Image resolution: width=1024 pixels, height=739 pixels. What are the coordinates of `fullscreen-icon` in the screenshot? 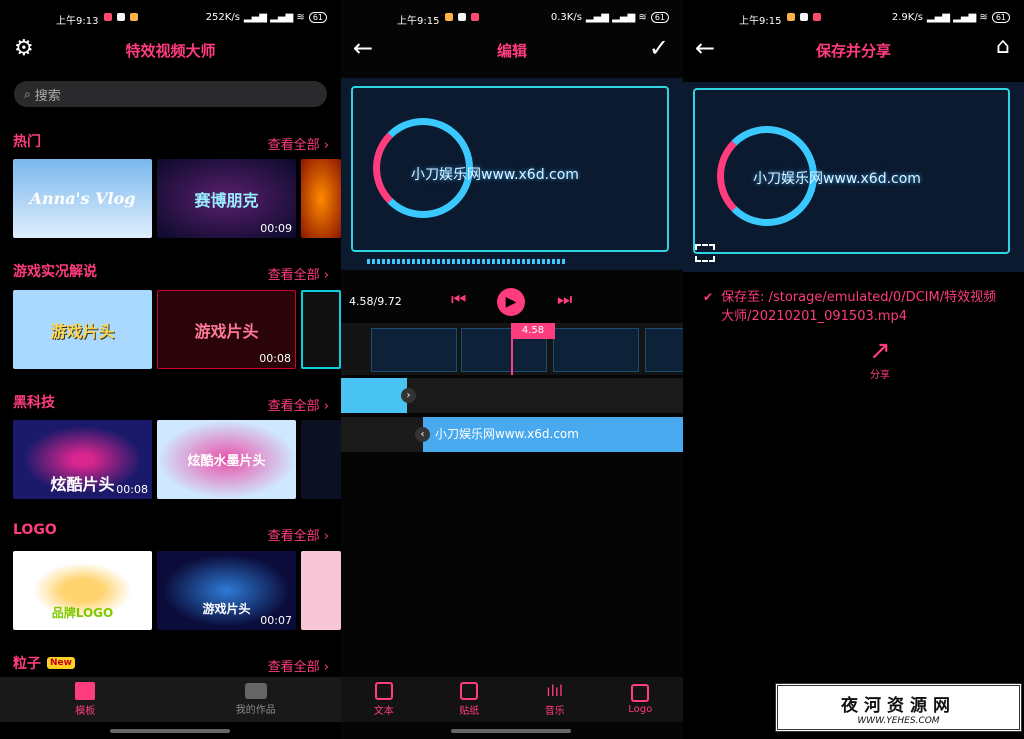 It's located at (705, 253).